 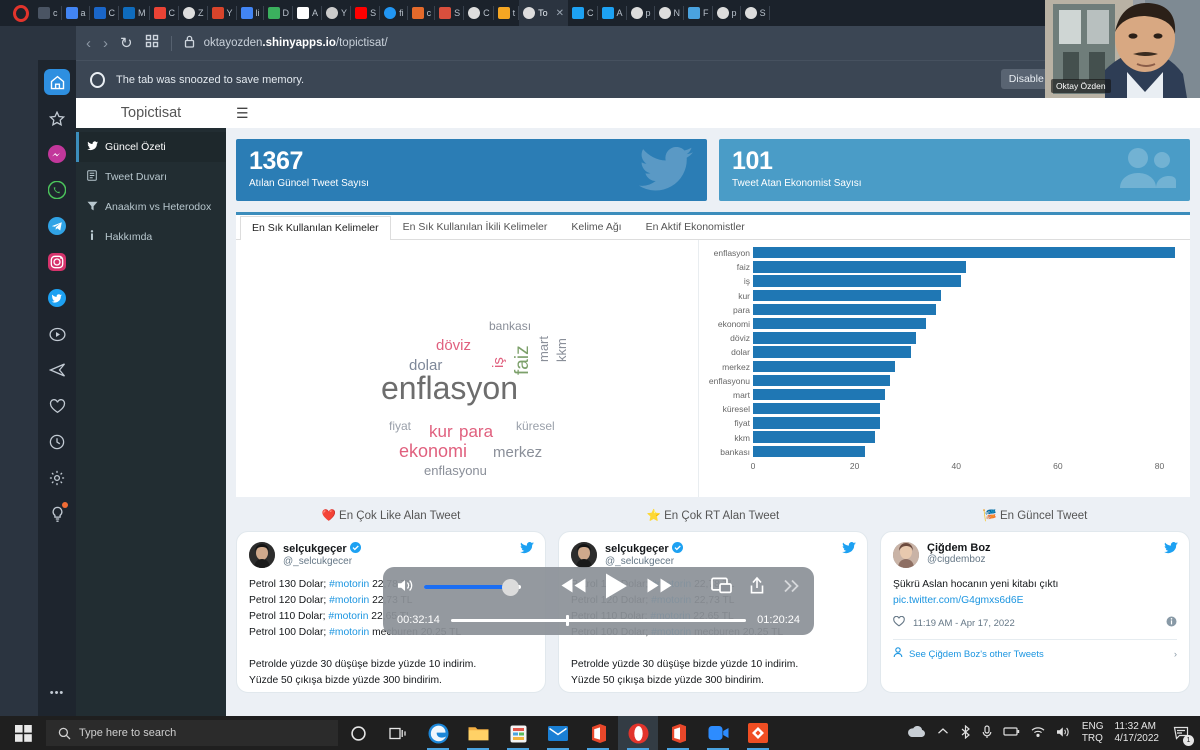 What do you see at coordinates (57, 190) in the screenshot?
I see `whatsapp-icon` at bounding box center [57, 190].